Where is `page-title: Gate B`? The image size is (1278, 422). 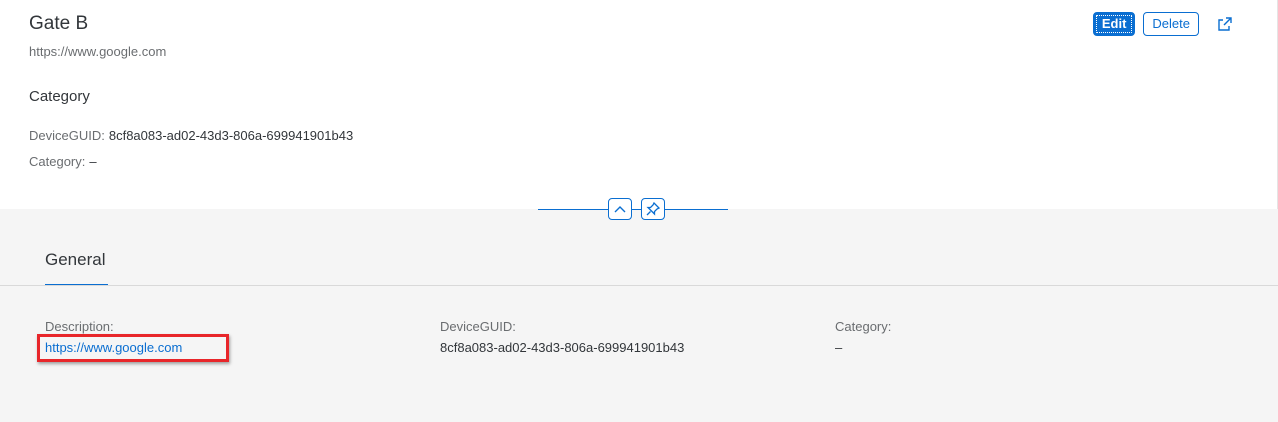 page-title: Gate B is located at coordinates (59, 23).